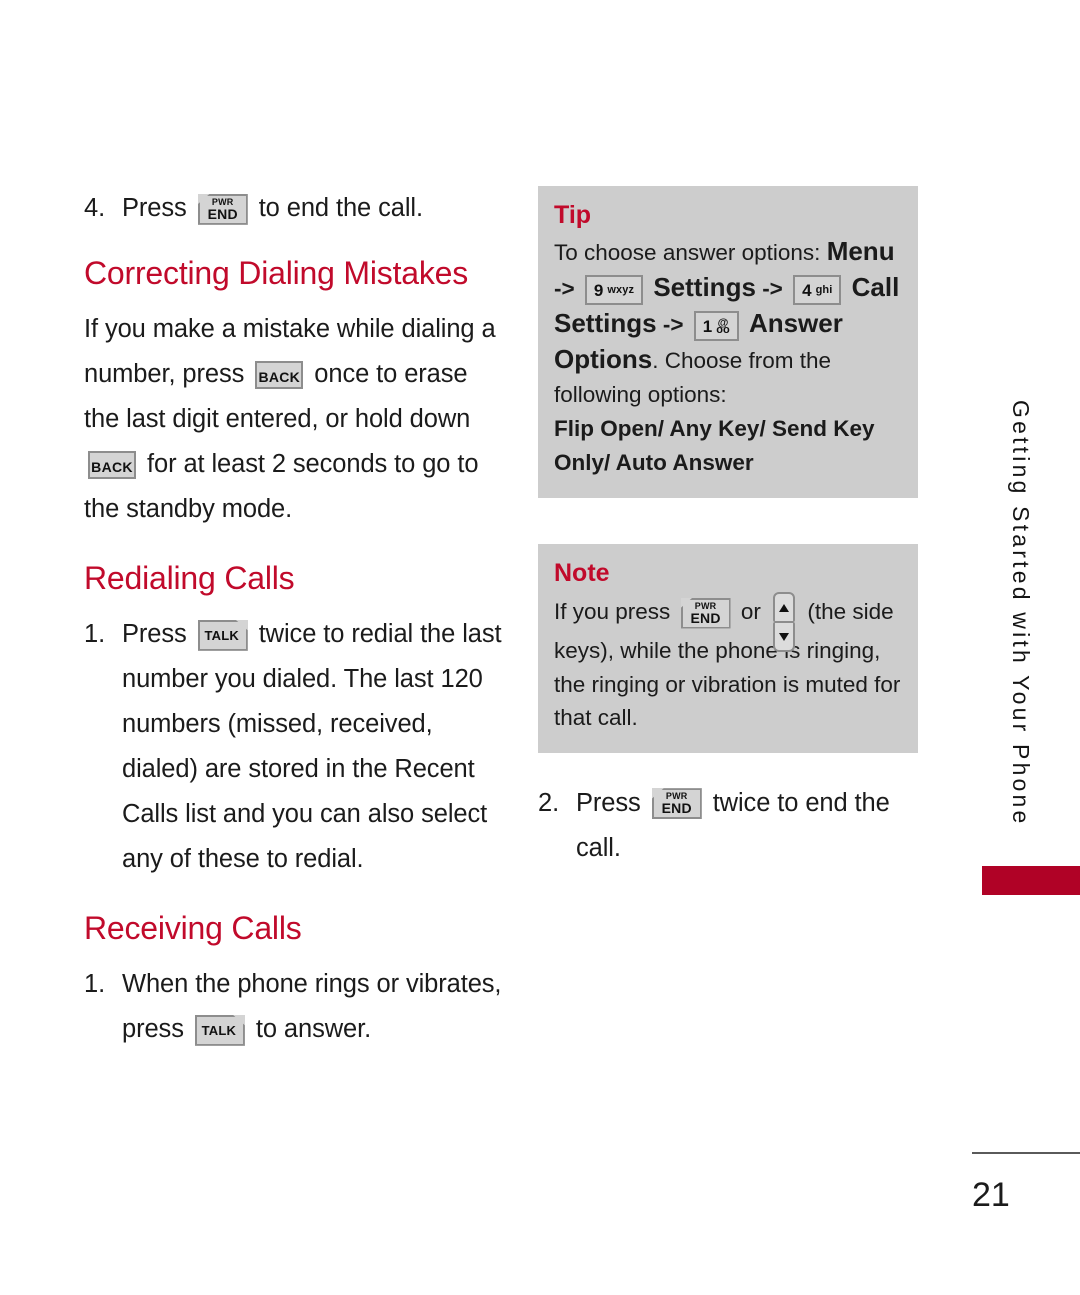 Image resolution: width=1080 pixels, height=1295 pixels. Describe the element at coordinates (991, 1195) in the screenshot. I see `page-number: 21` at that location.